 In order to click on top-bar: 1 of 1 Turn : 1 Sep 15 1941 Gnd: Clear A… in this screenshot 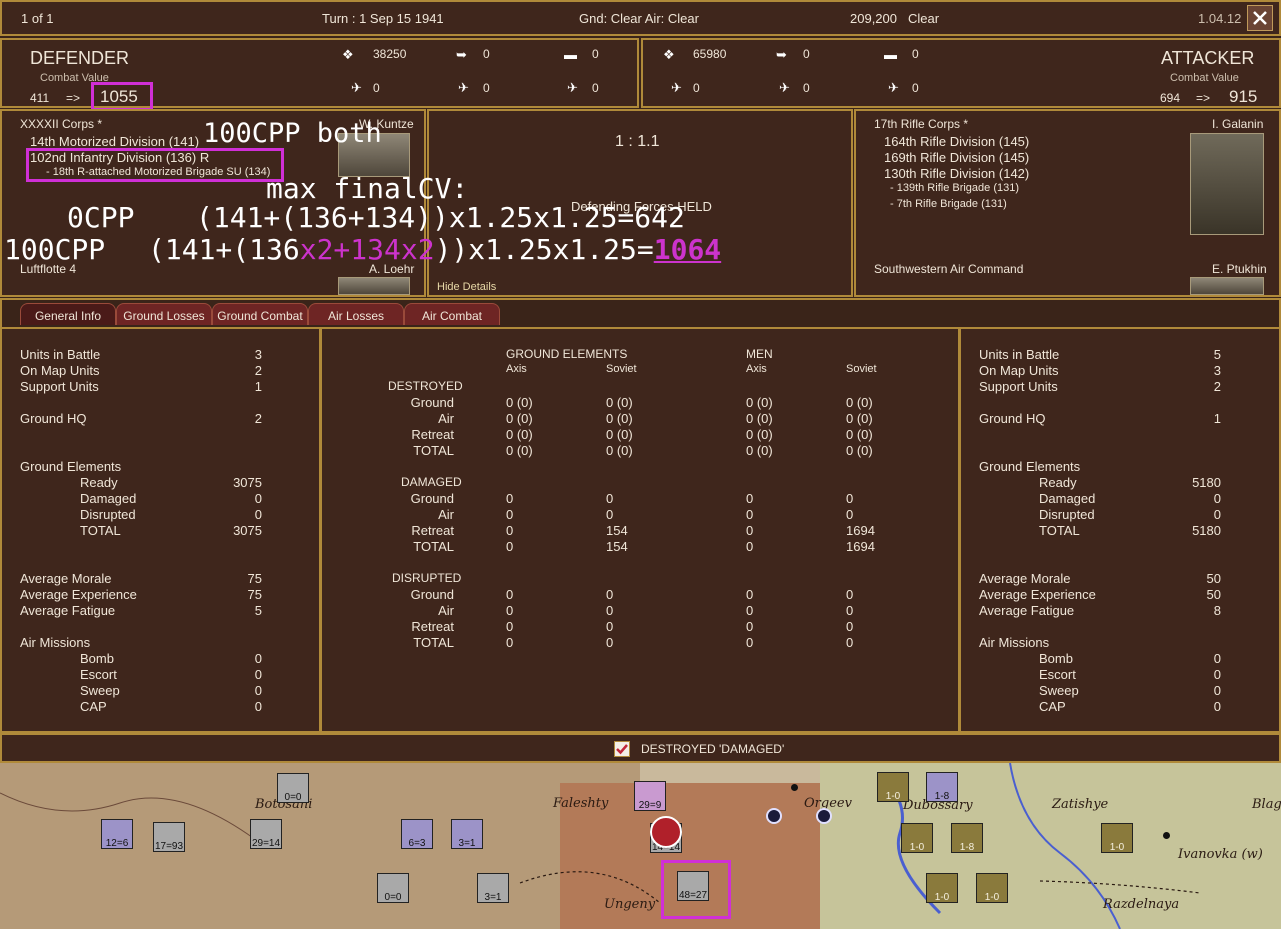, I will do `click(640, 18)`.